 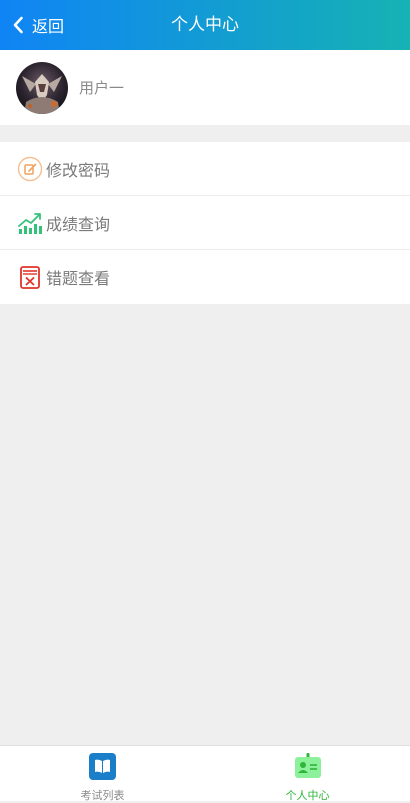 I want to click on menu-item-label: 修改密码, so click(x=78, y=170).